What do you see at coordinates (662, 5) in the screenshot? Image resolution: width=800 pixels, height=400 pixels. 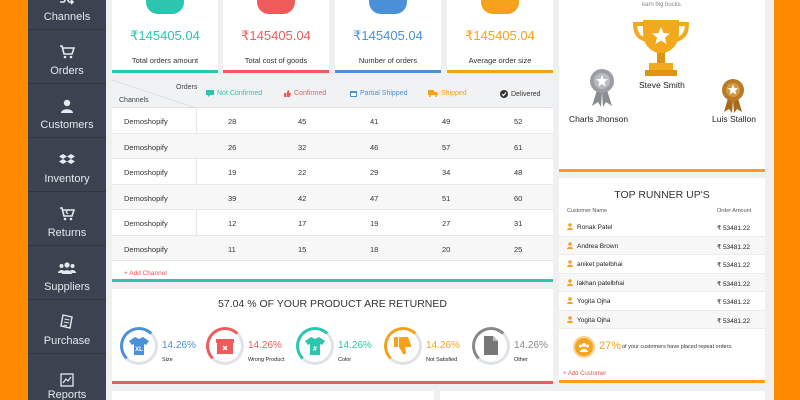 I see `podium-subtitle: earn big bucks.` at bounding box center [662, 5].